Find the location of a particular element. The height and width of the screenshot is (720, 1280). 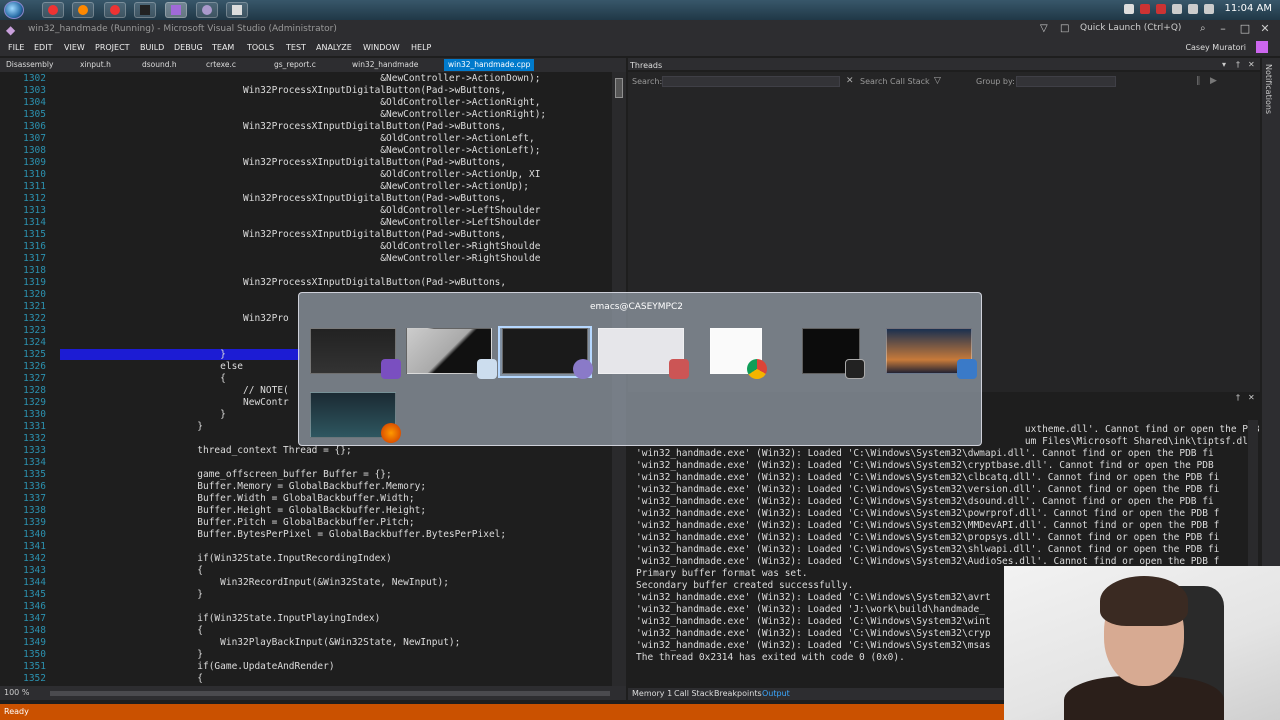

switcher-item-visual-studio is located at coordinates (355, 353).